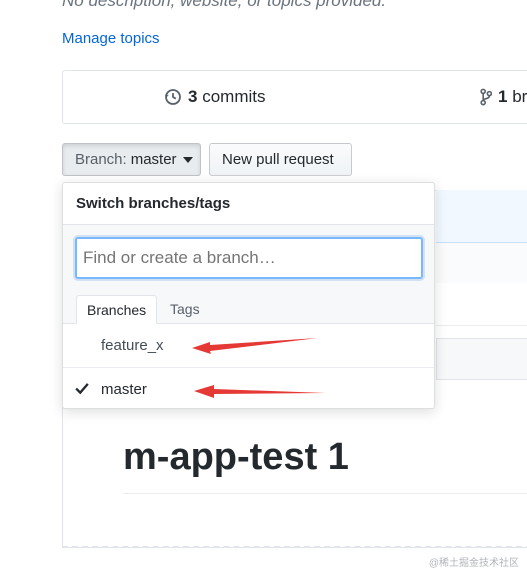  What do you see at coordinates (248, 204) in the screenshot?
I see `menu-title: Switch branches/tags` at bounding box center [248, 204].